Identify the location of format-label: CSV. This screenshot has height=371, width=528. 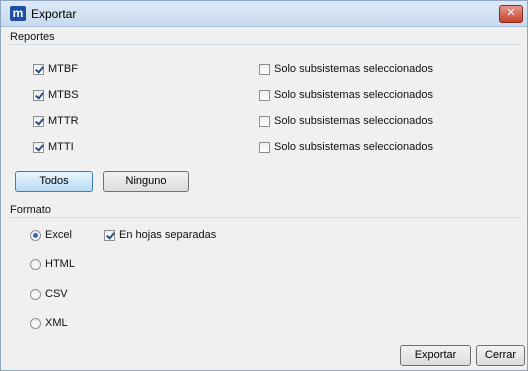
(56, 294).